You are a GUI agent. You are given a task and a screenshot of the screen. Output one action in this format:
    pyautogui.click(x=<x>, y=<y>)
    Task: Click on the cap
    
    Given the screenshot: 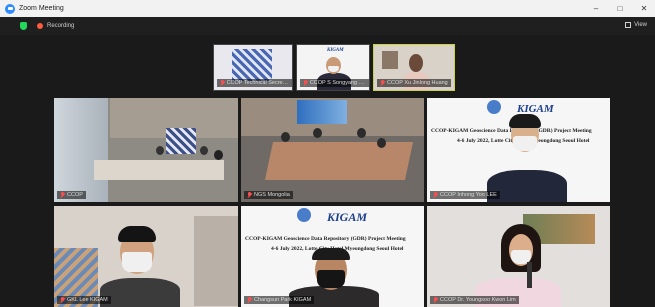 What is the action you would take?
    pyautogui.click(x=331, y=254)
    